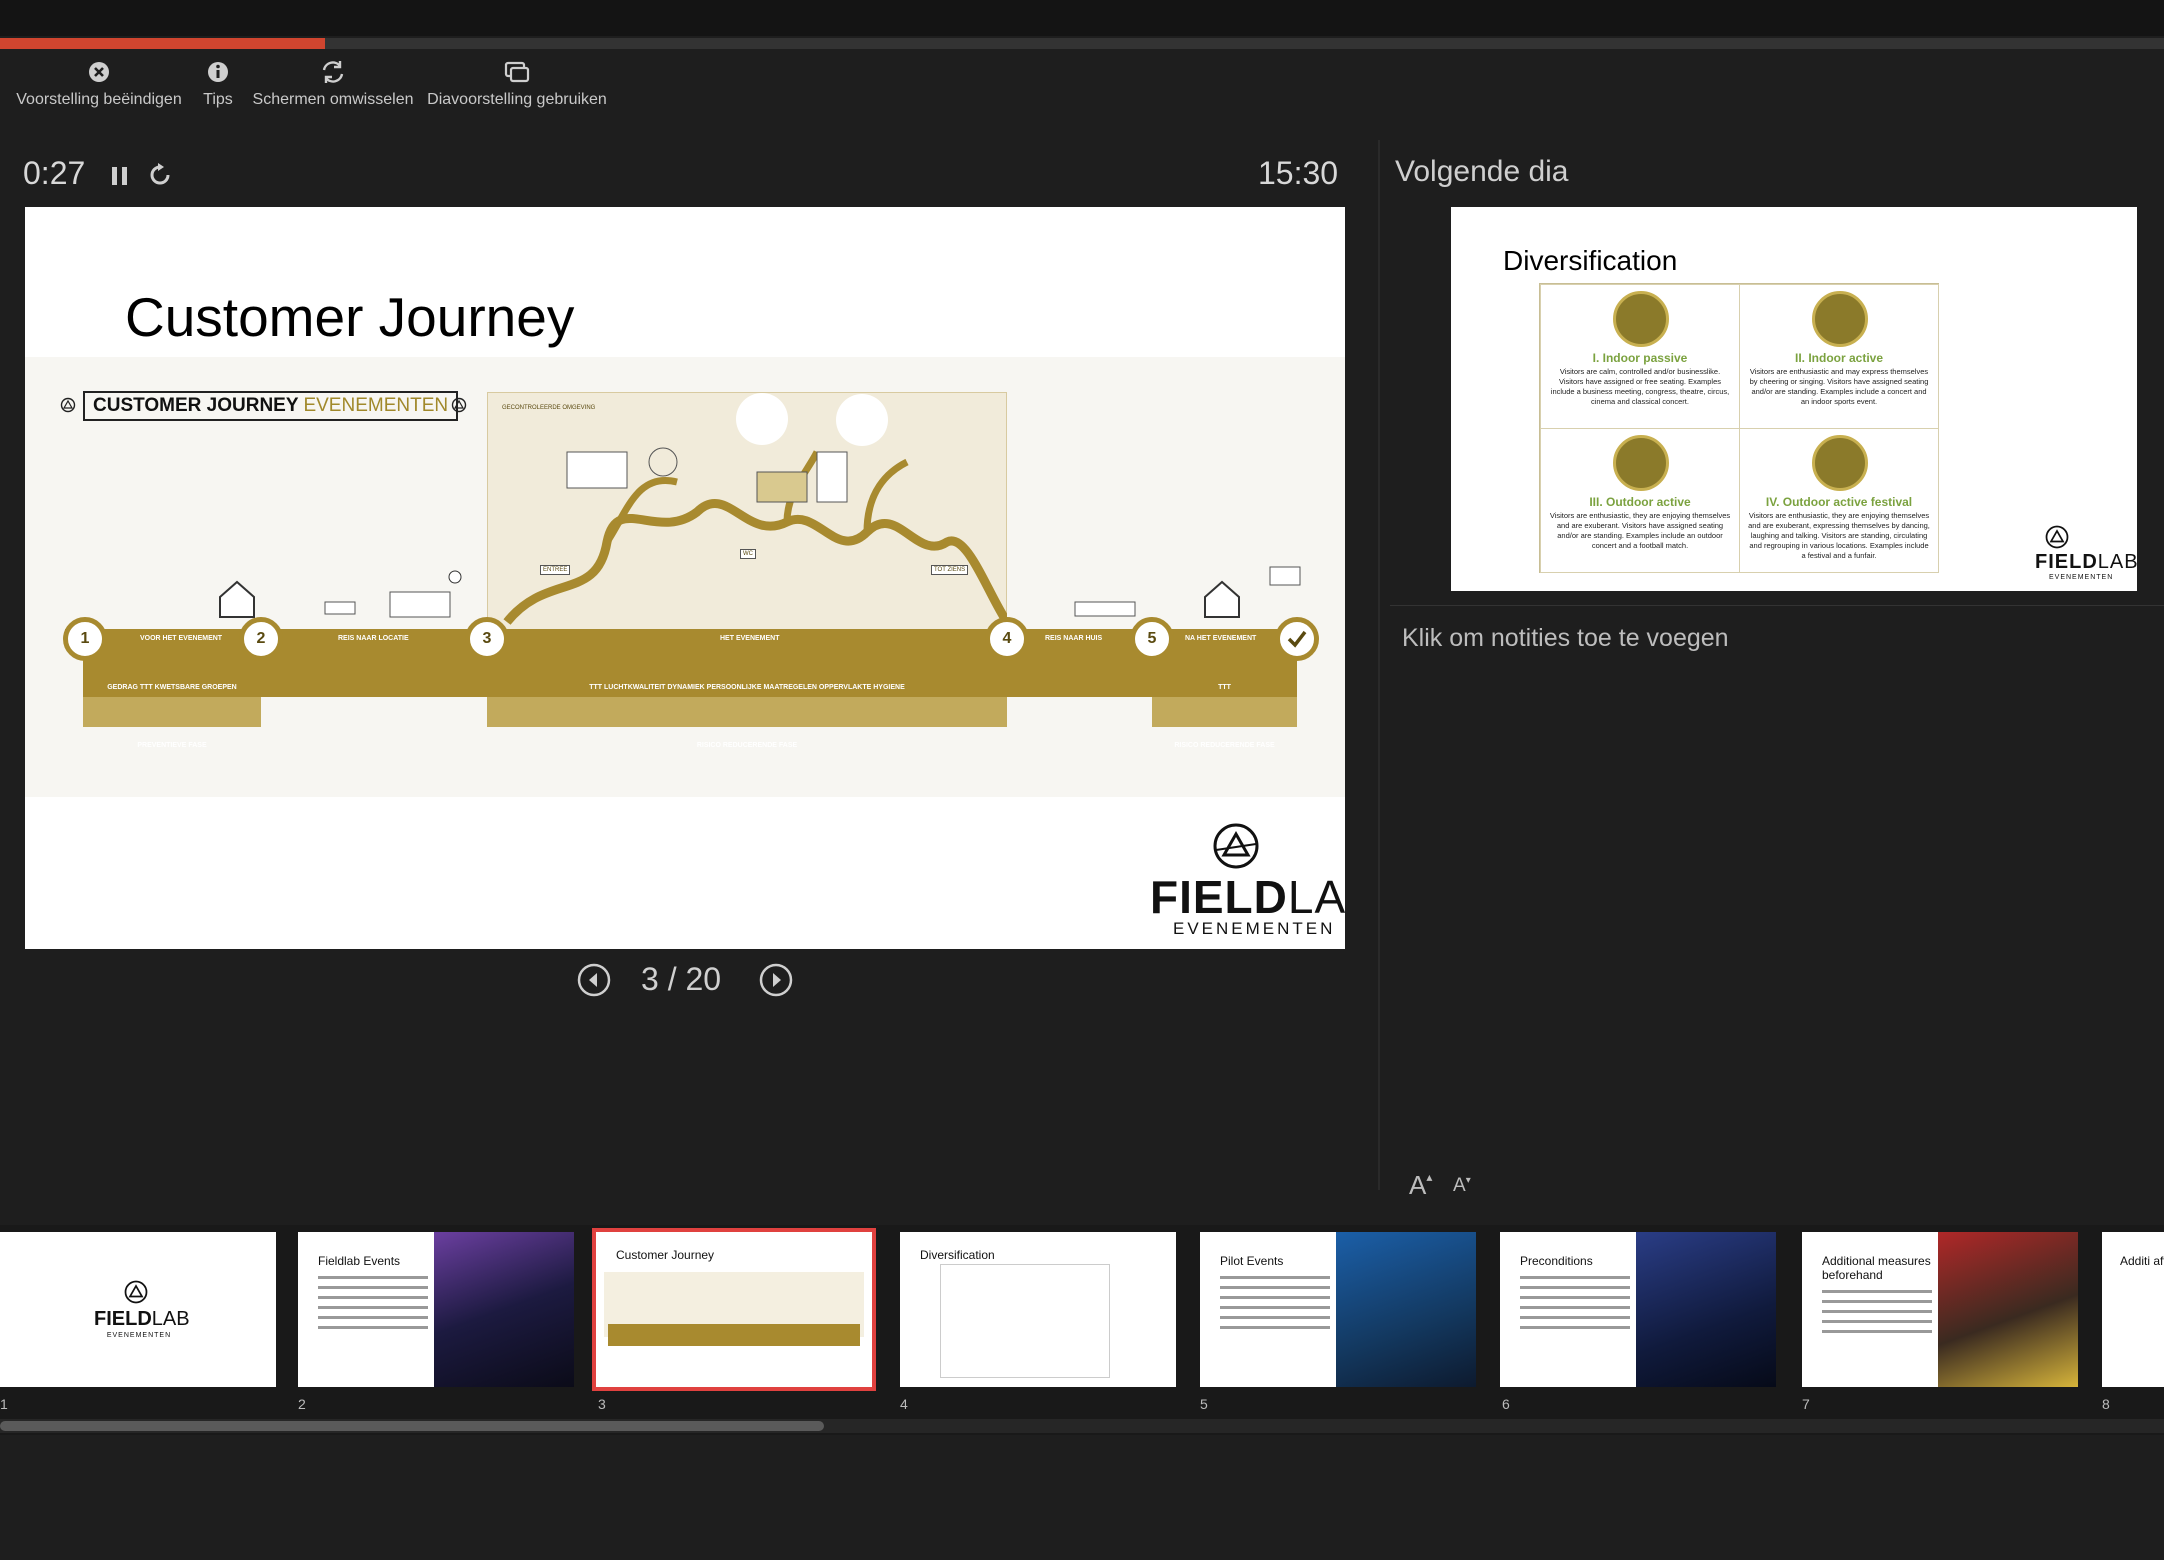 This screenshot has height=1560, width=2164. What do you see at coordinates (1025, 1321) in the screenshot?
I see `thumbnail-grid` at bounding box center [1025, 1321].